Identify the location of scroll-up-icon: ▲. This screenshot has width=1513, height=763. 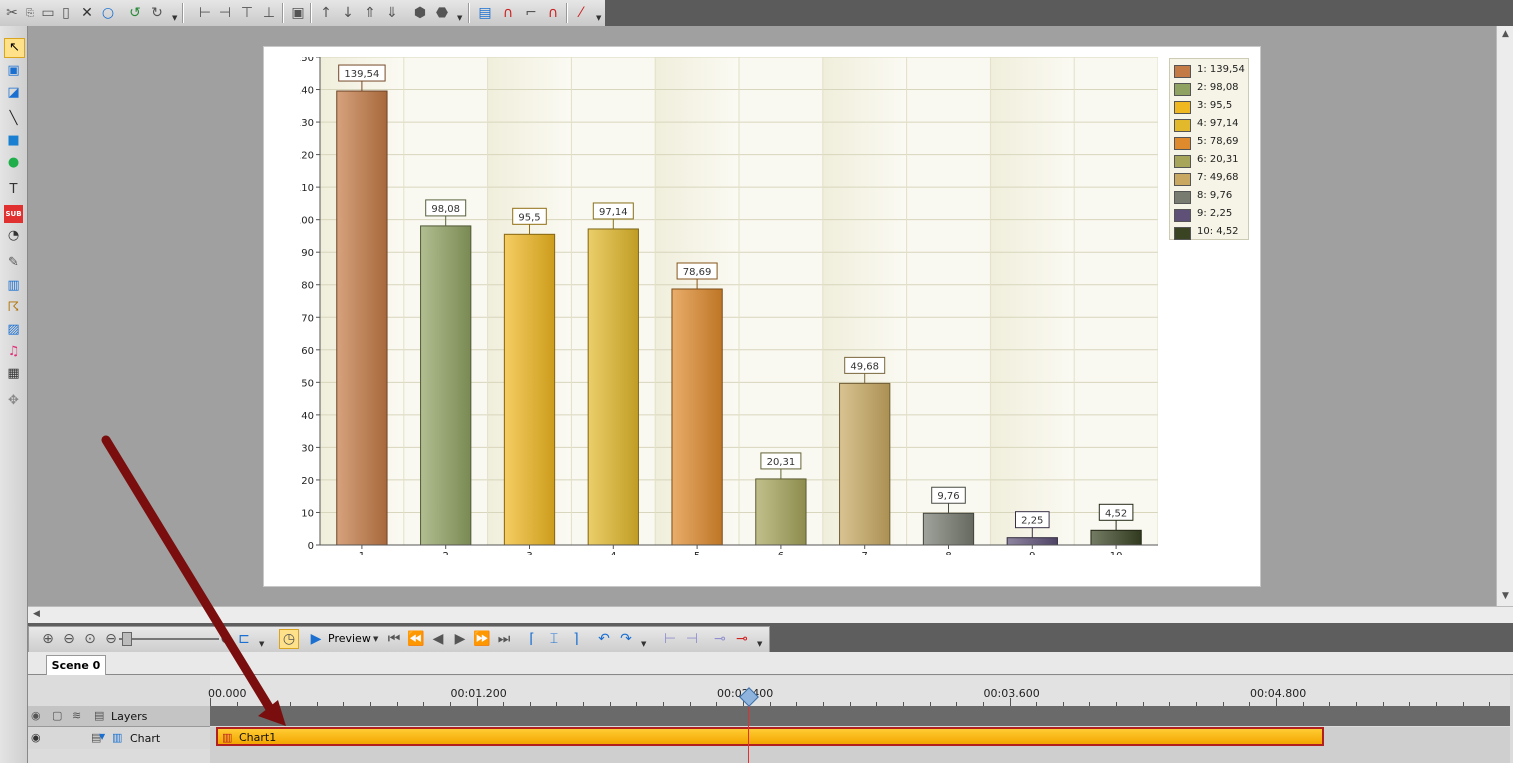
(1505, 34).